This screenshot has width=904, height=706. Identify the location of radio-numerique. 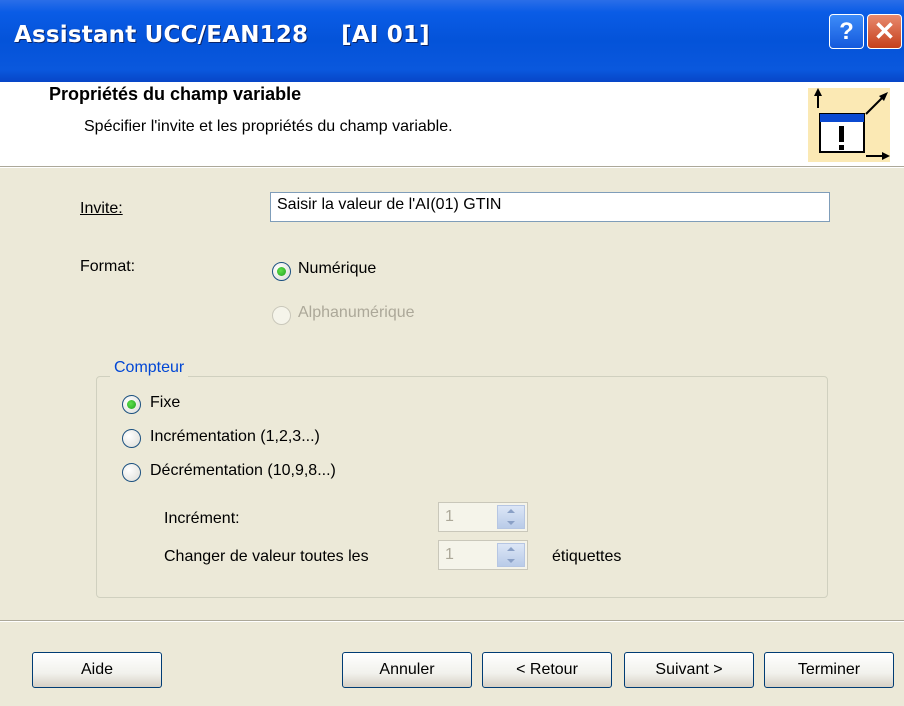
(281, 271).